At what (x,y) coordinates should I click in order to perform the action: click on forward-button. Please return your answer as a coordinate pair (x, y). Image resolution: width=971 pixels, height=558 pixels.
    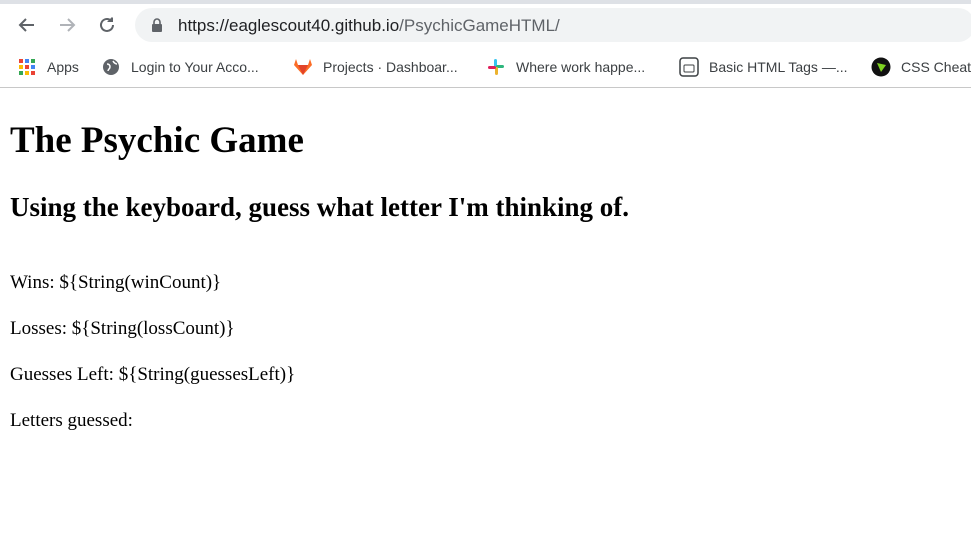
    Looking at the image, I should click on (67, 25).